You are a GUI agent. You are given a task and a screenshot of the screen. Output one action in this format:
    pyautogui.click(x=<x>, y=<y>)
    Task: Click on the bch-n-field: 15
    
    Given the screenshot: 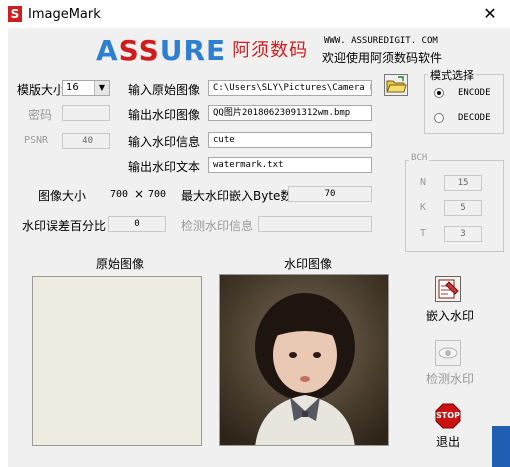 What is the action you would take?
    pyautogui.click(x=463, y=183)
    